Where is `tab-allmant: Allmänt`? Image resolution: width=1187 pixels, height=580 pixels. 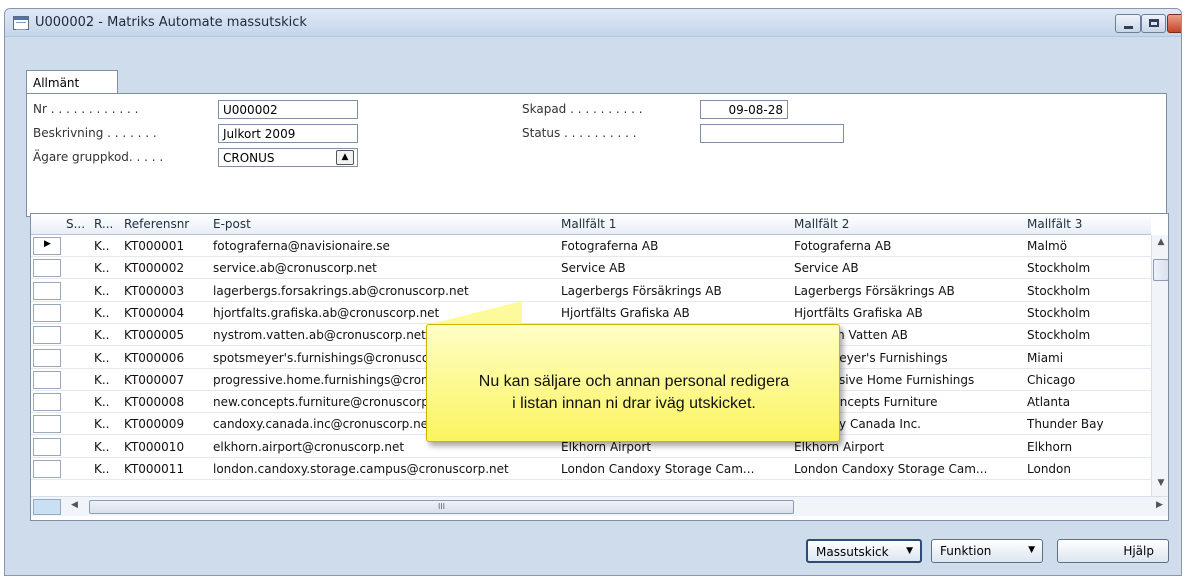
tab-allmant: Allmänt is located at coordinates (72, 82).